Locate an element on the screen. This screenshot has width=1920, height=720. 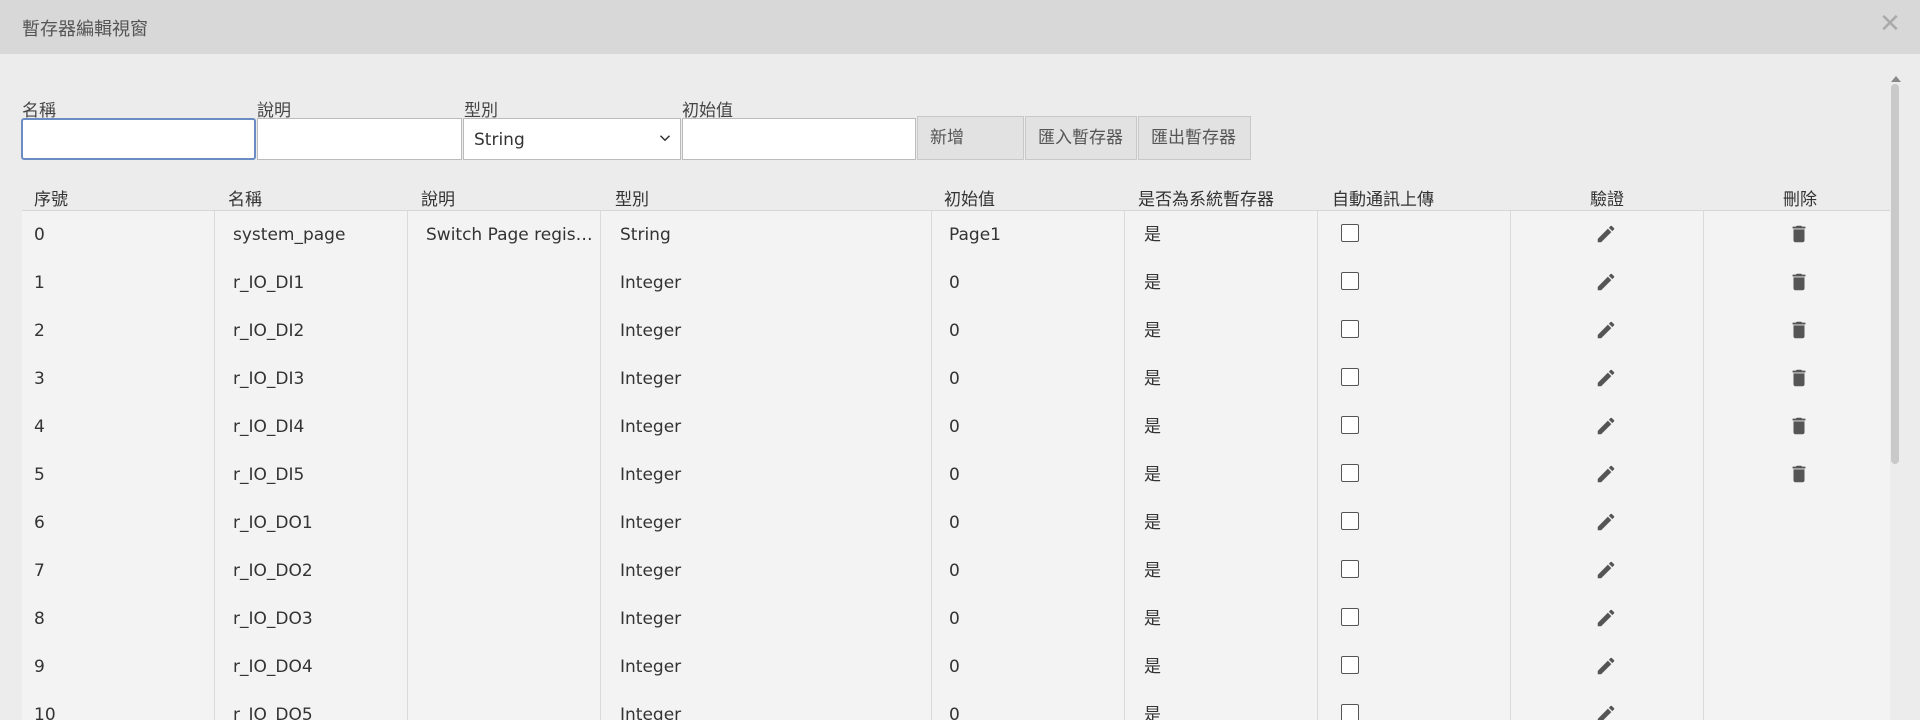
add-button: 新增 is located at coordinates (970, 138).